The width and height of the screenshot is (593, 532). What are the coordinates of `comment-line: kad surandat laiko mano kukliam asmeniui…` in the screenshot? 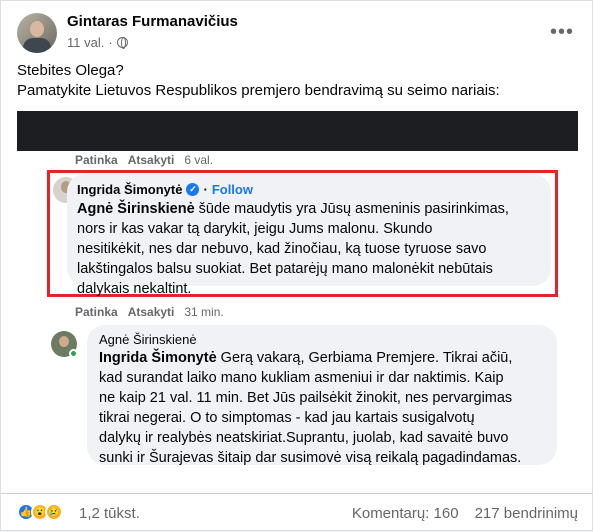 It's located at (301, 378).